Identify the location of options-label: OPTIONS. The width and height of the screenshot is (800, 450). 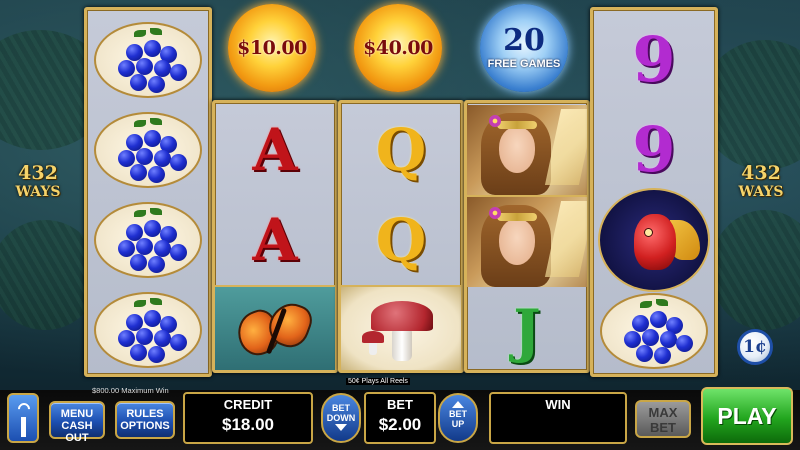
(145, 426).